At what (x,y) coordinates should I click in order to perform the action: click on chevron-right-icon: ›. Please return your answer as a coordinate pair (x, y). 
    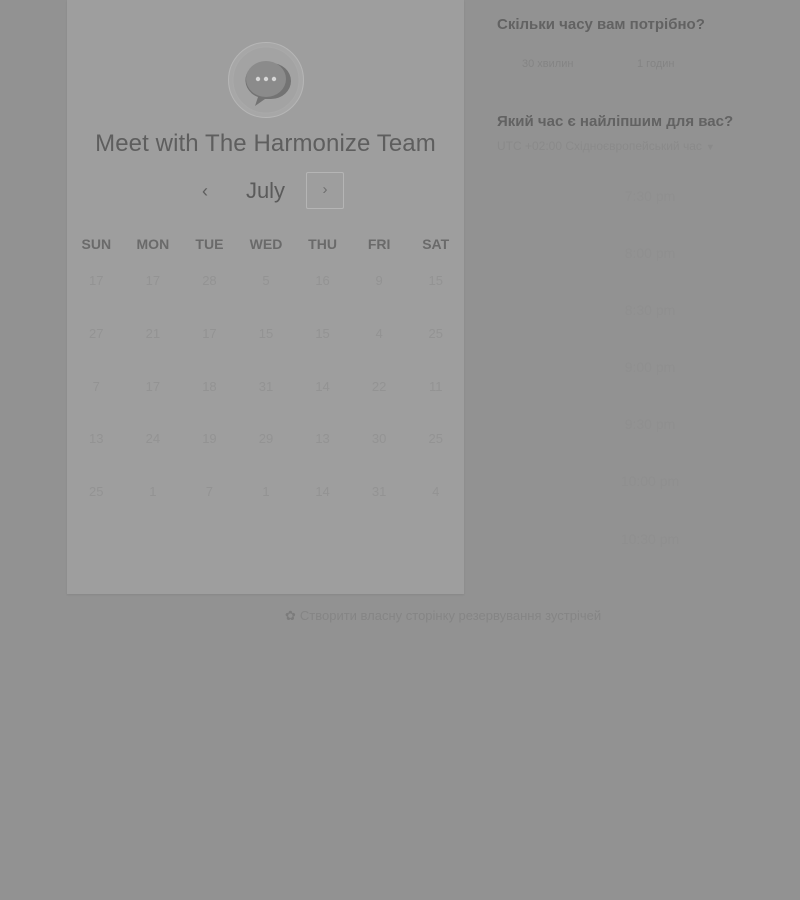
    Looking at the image, I should click on (325, 189).